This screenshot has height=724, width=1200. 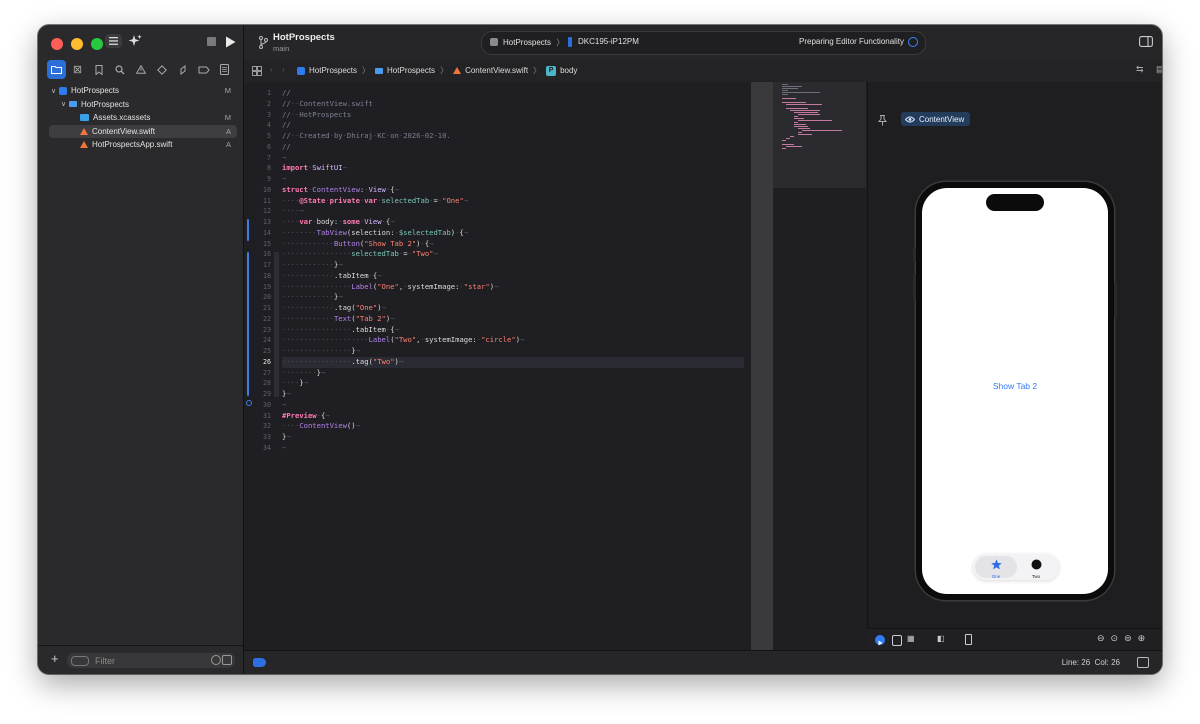 What do you see at coordinates (259, 147) in the screenshot?
I see `line-number: 6` at bounding box center [259, 147].